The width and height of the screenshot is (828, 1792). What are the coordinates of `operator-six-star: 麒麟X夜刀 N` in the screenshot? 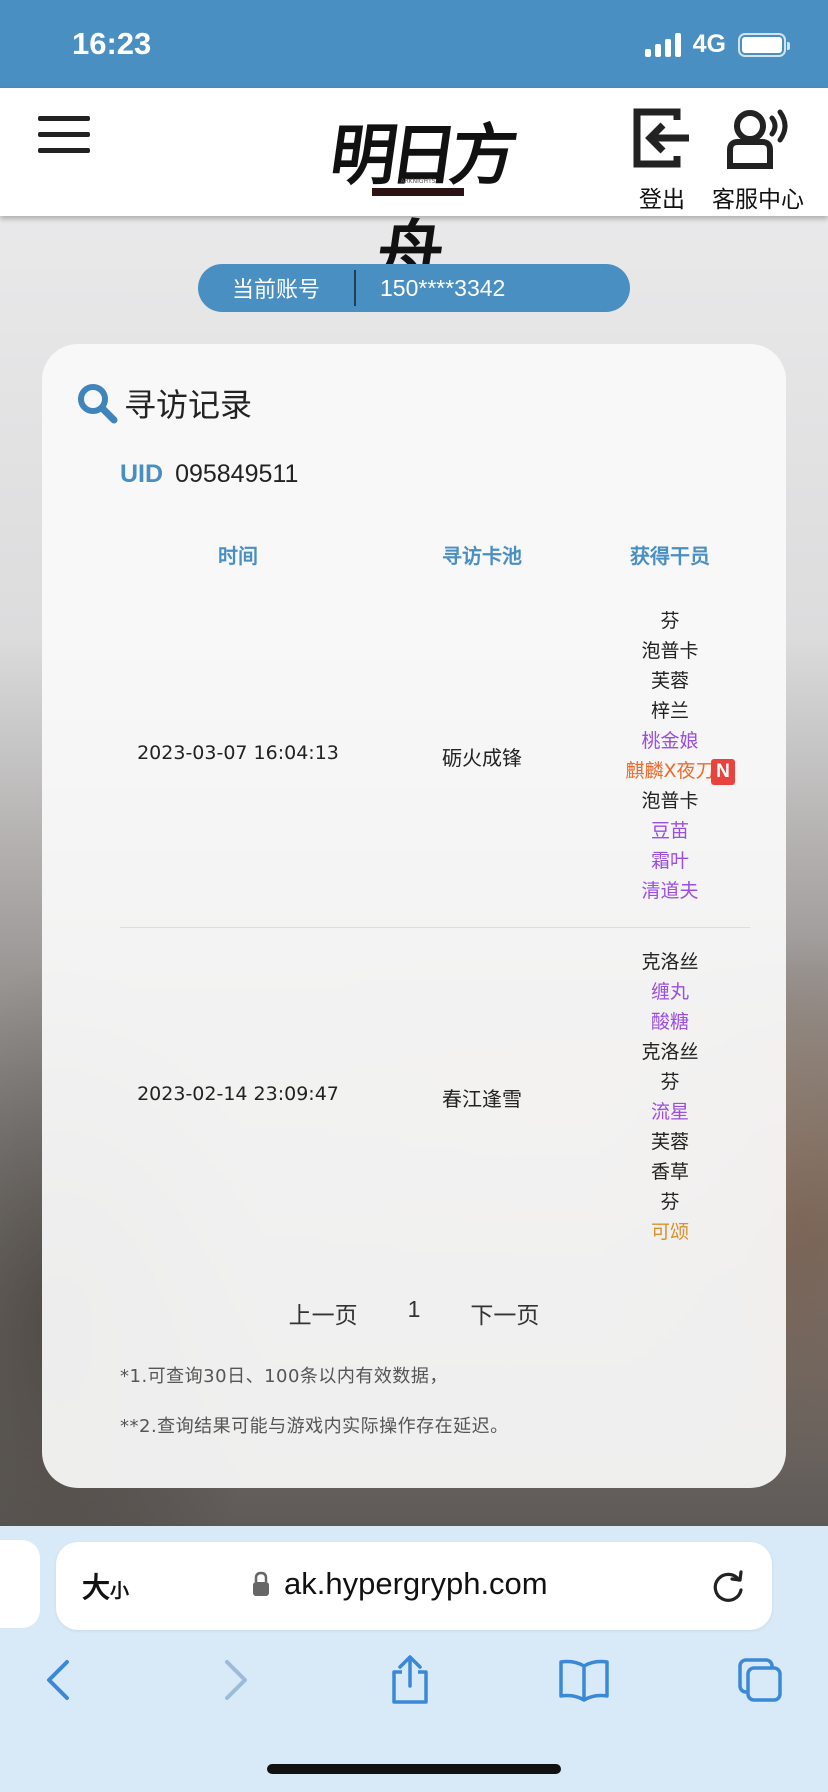 It's located at (670, 771).